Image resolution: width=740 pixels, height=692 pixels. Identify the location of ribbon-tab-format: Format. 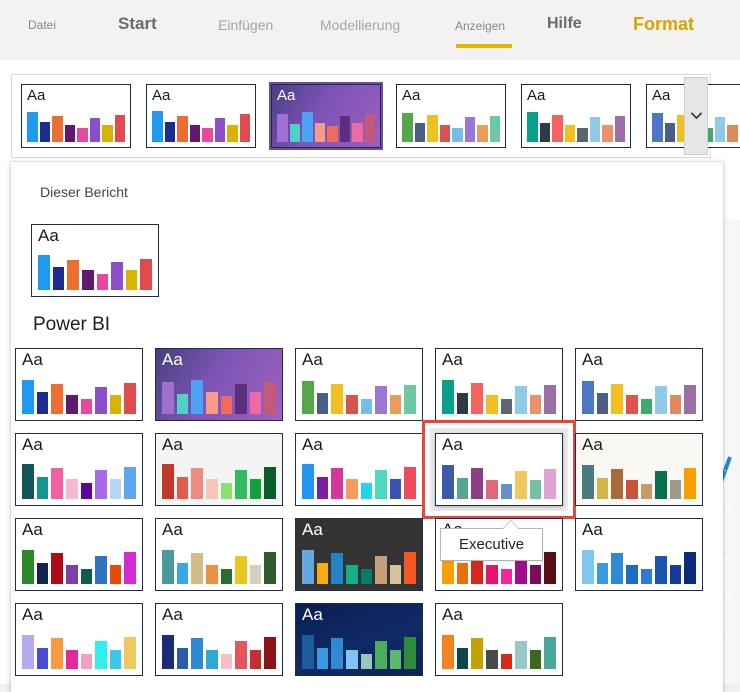
(663, 24).